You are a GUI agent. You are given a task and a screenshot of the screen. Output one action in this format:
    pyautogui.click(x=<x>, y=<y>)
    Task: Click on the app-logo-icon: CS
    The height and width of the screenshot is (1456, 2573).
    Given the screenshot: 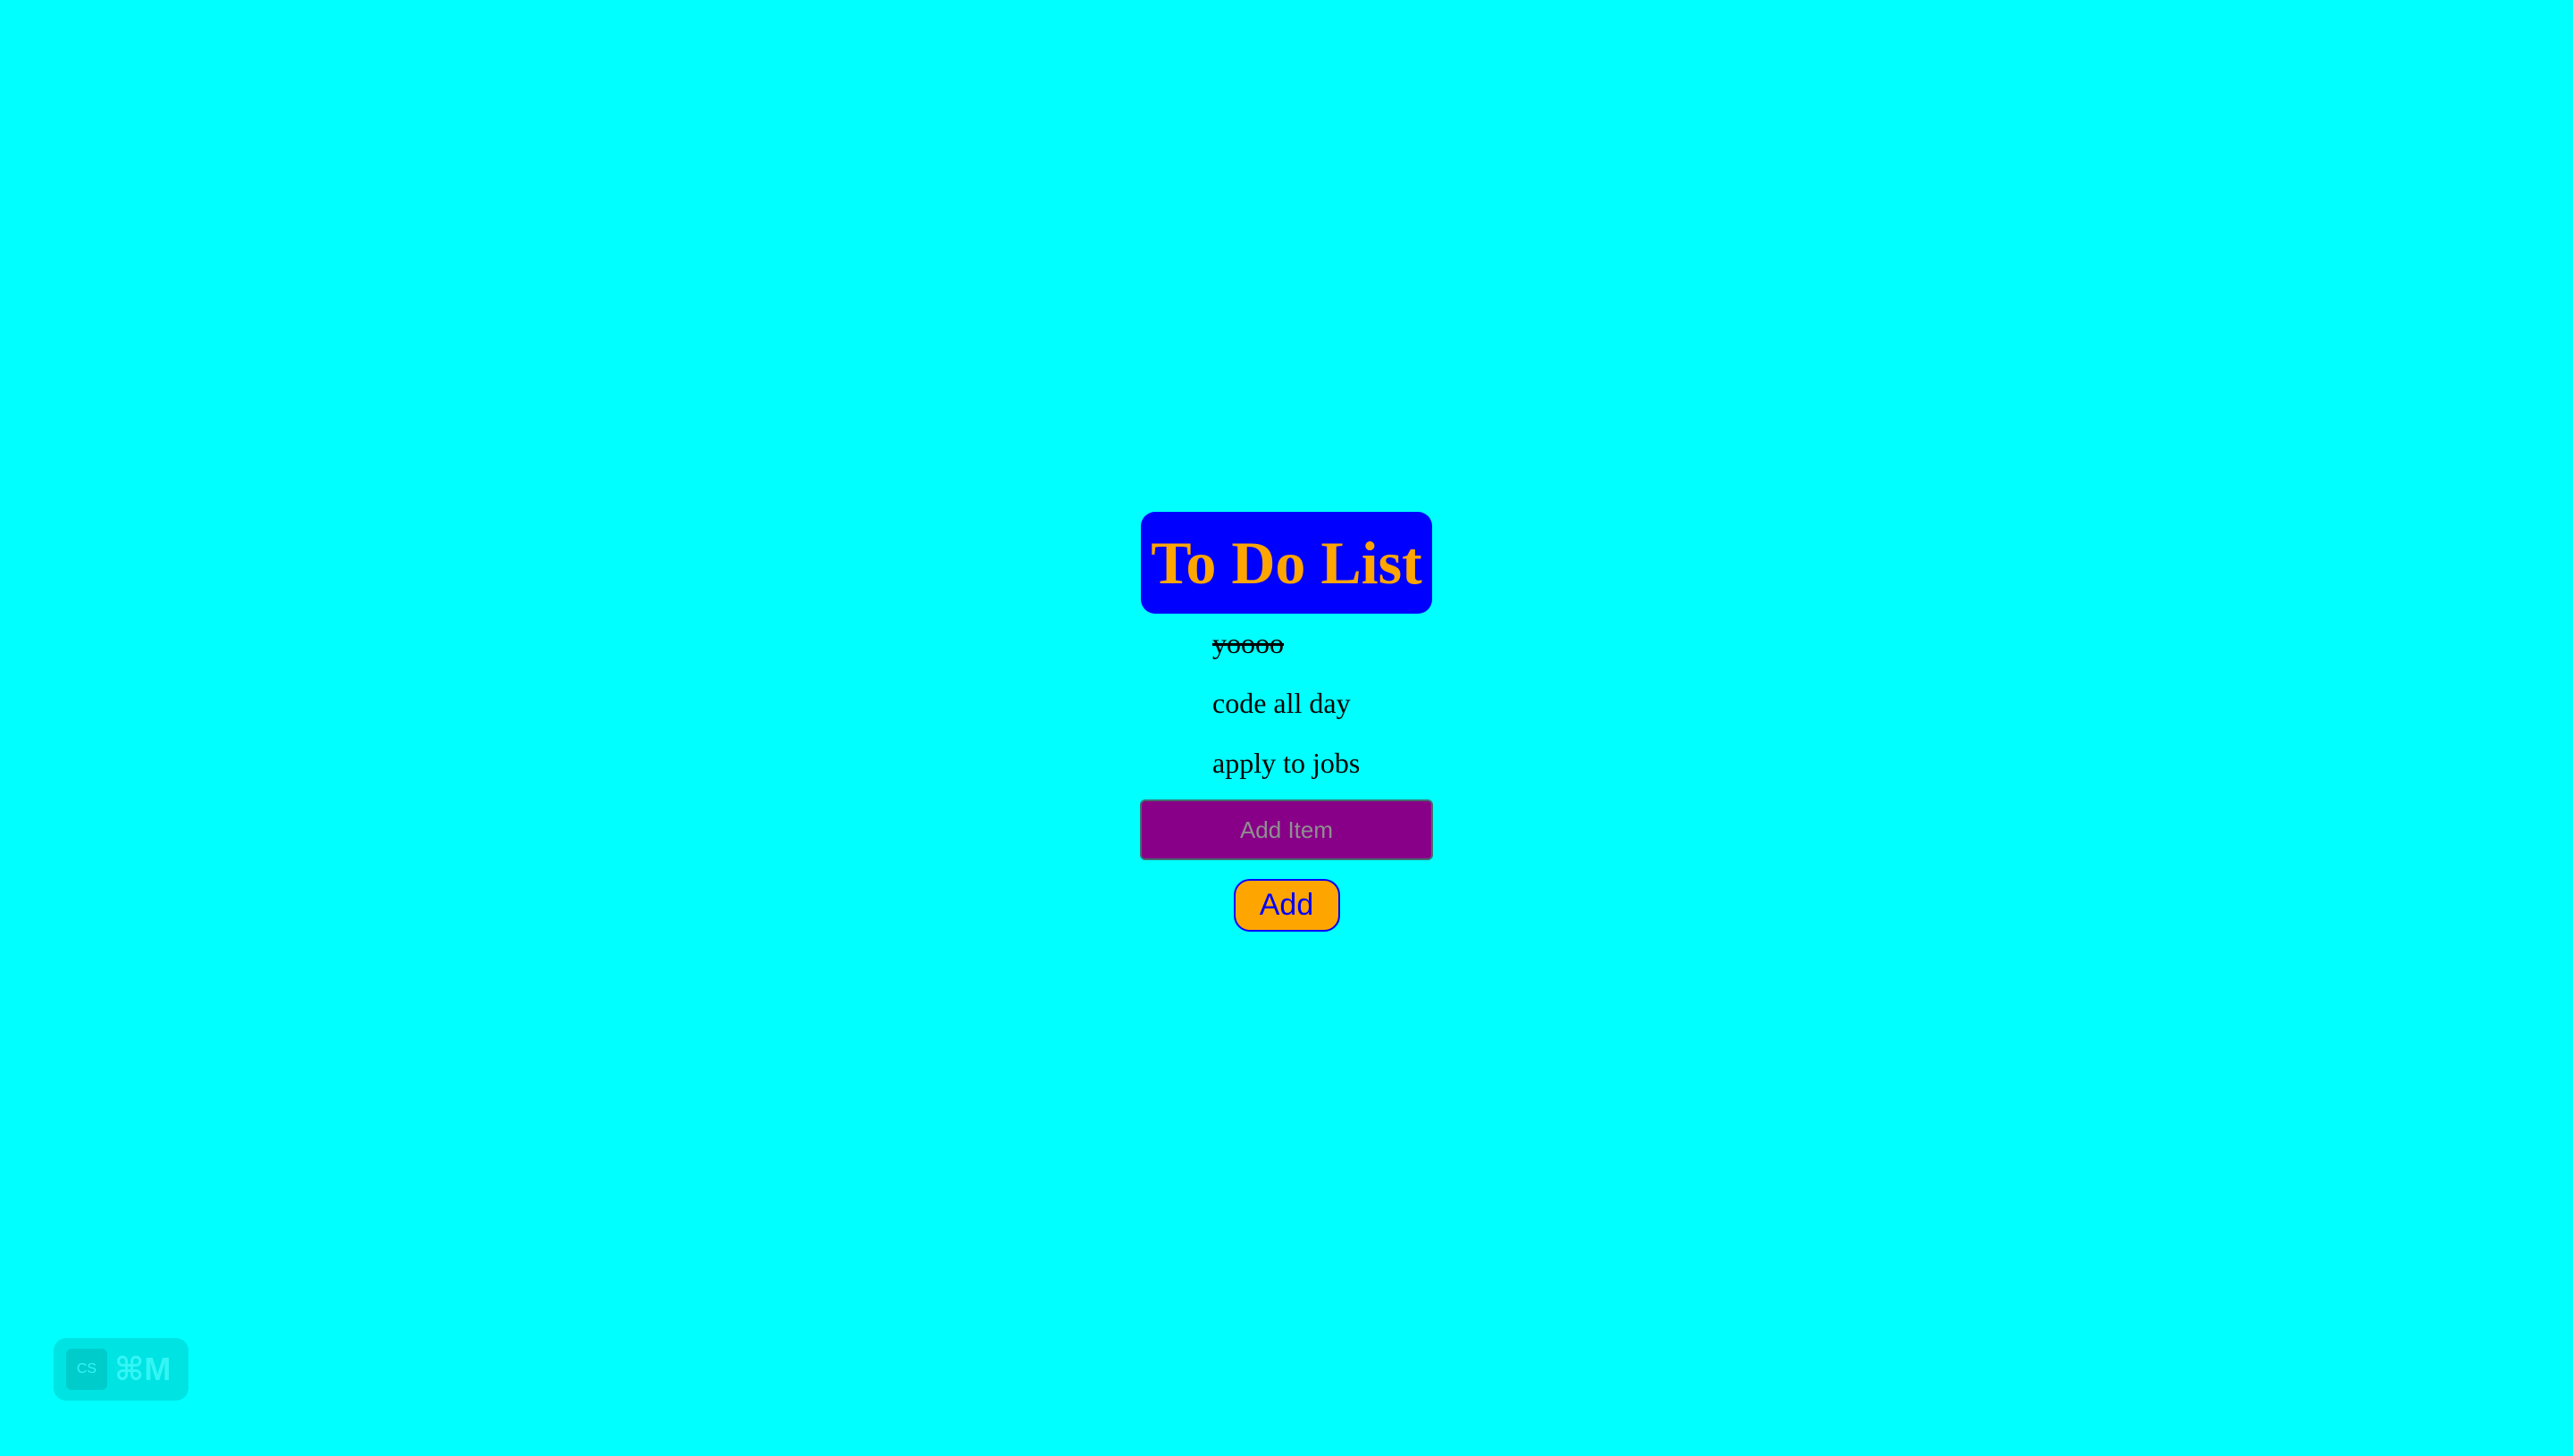 What is the action you would take?
    pyautogui.click(x=86, y=1369)
    